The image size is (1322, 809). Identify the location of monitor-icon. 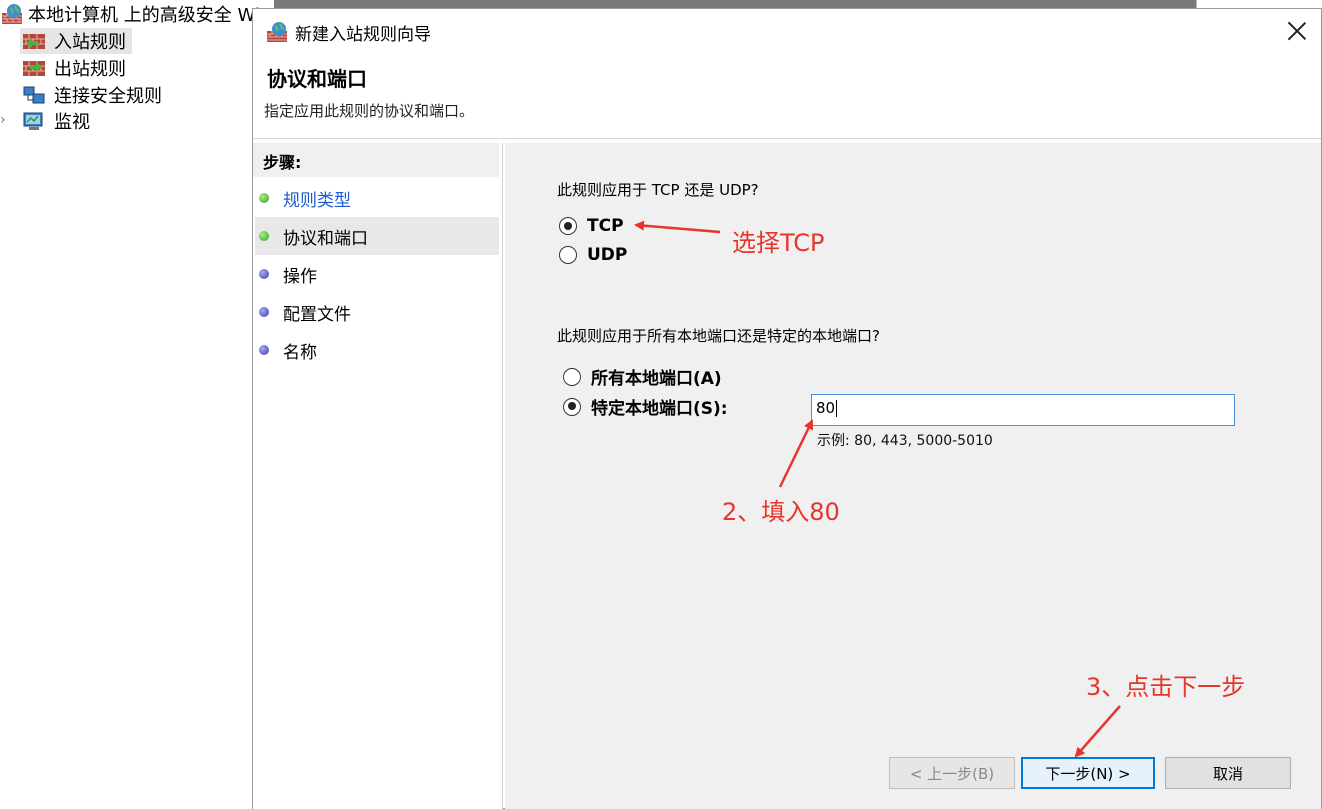
(33, 121).